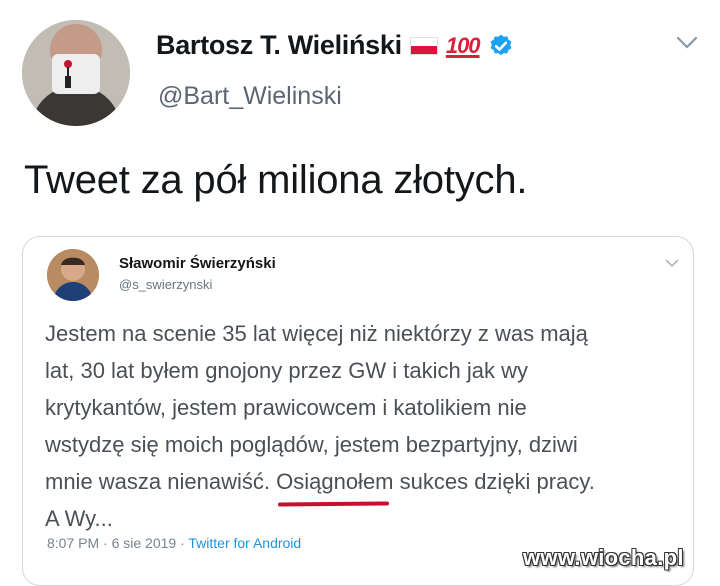 The height and width of the screenshot is (586, 720). I want to click on tweet-text: Tweet za pół miliona złotych., so click(276, 180).